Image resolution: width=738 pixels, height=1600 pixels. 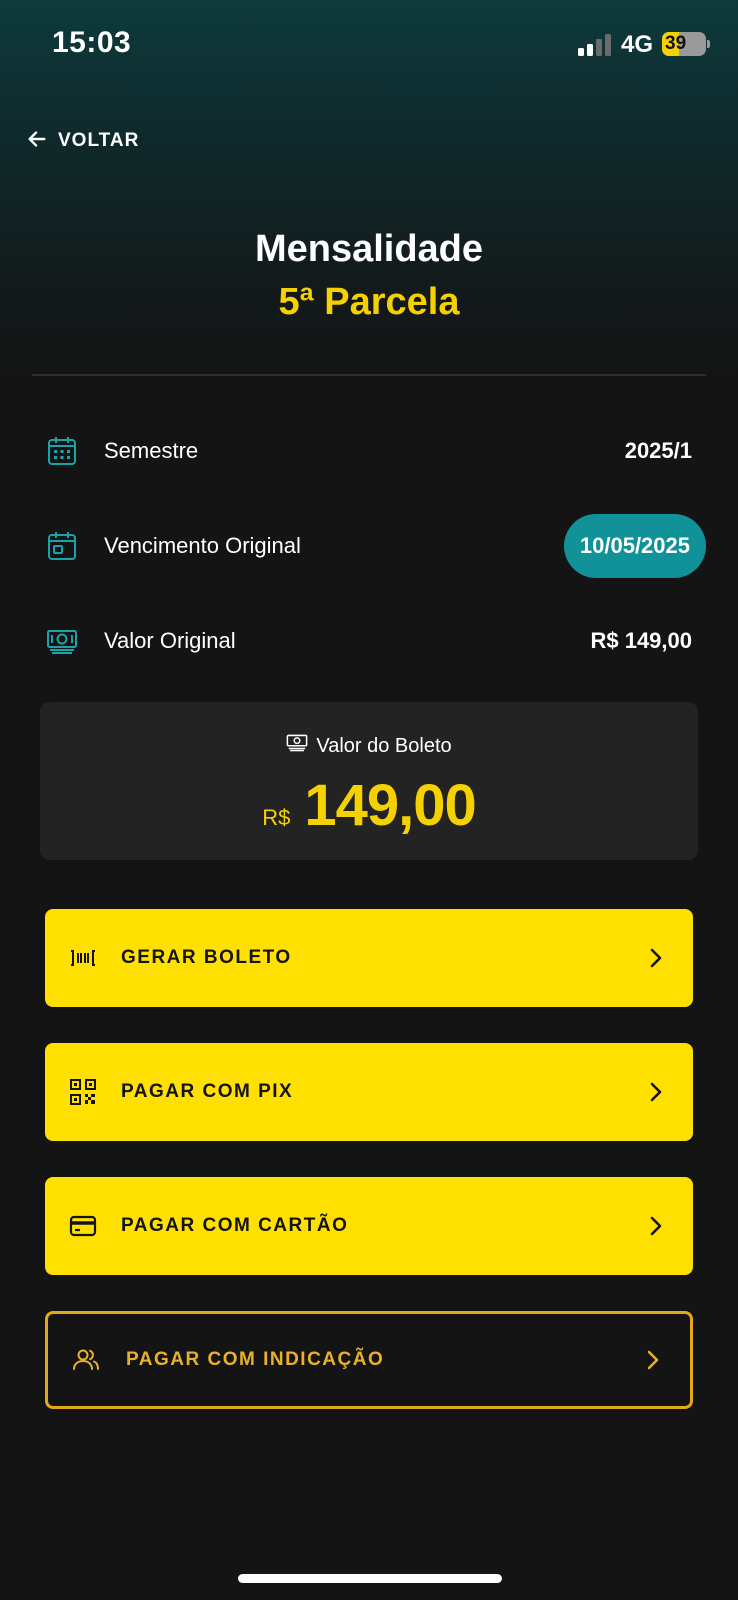 What do you see at coordinates (83, 958) in the screenshot?
I see `barcode-icon` at bounding box center [83, 958].